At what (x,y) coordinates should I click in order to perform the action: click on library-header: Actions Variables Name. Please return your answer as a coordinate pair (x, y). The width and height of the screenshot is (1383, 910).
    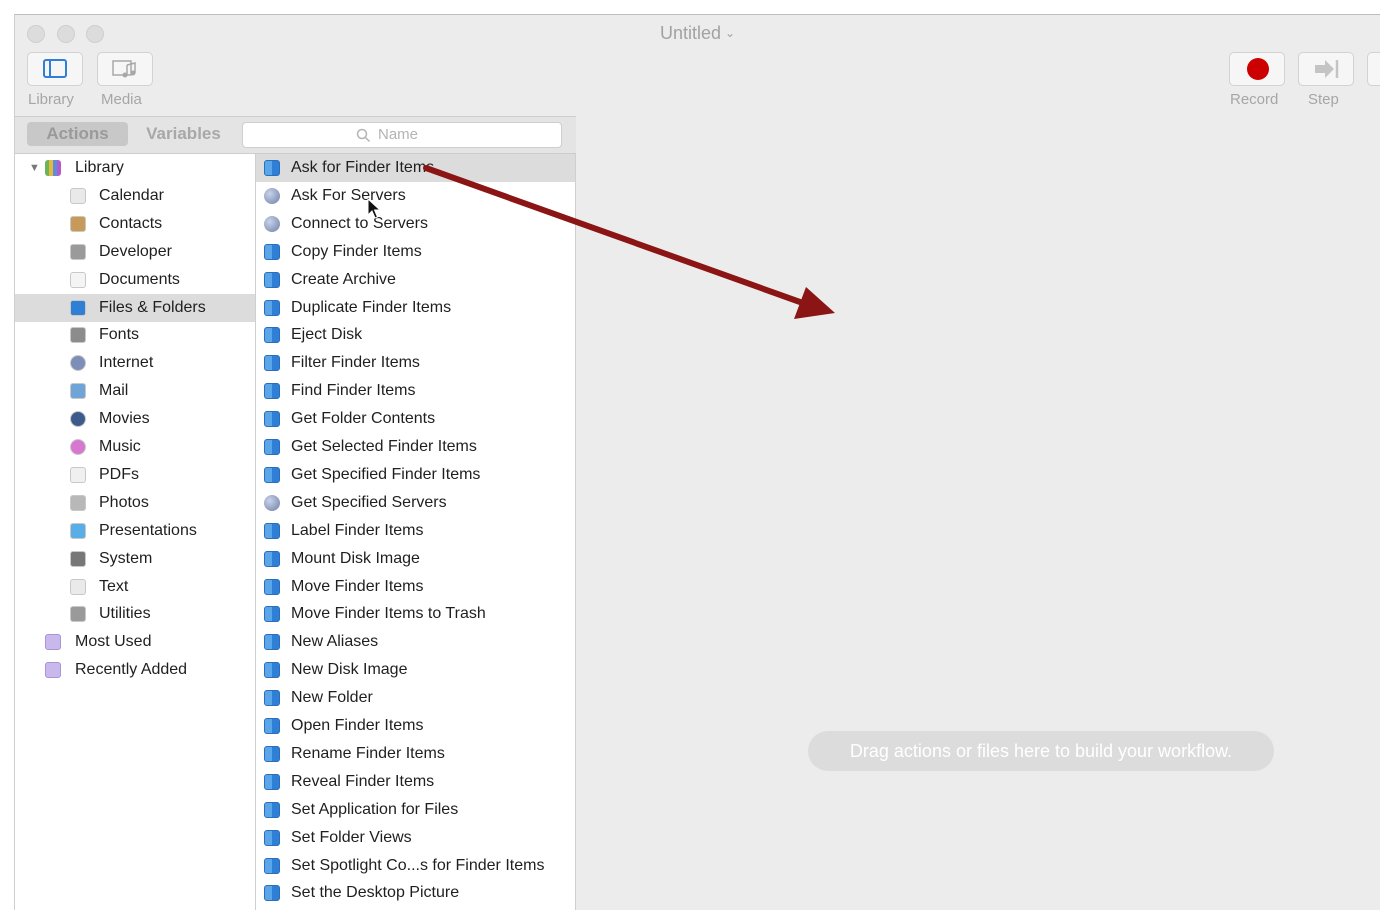
    Looking at the image, I should click on (296, 135).